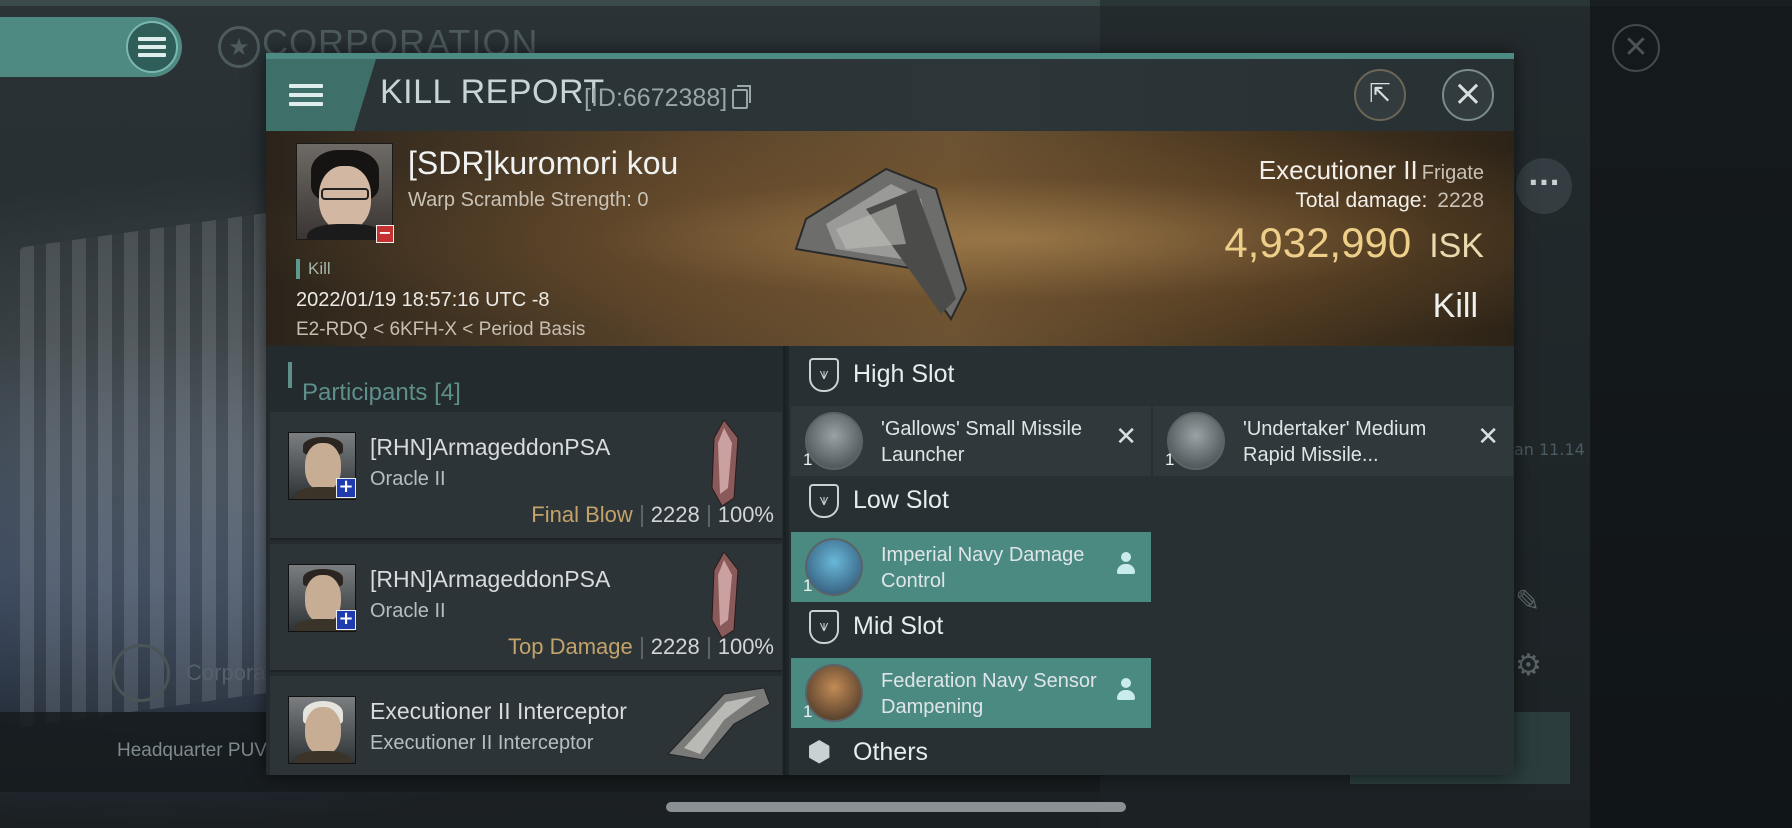 This screenshot has height=828, width=1792. I want to click on mid-slot-icon: ⩛, so click(824, 627).